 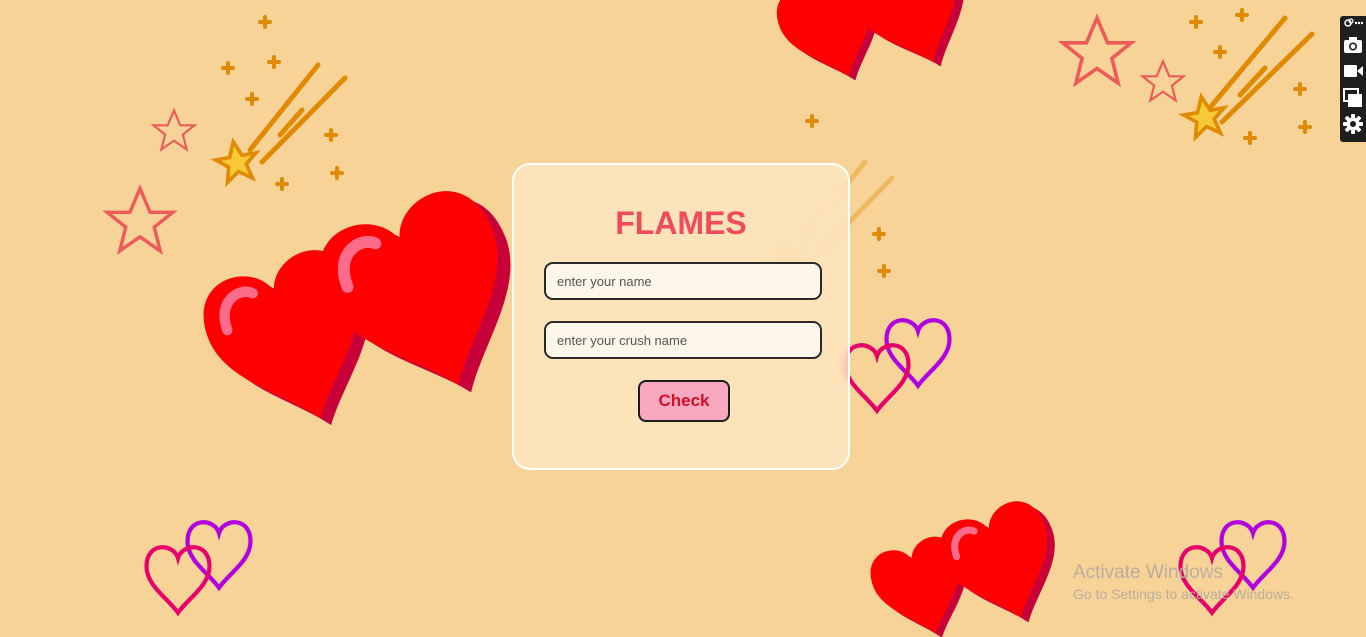 I want to click on crush-name-input, so click(x=683, y=340).